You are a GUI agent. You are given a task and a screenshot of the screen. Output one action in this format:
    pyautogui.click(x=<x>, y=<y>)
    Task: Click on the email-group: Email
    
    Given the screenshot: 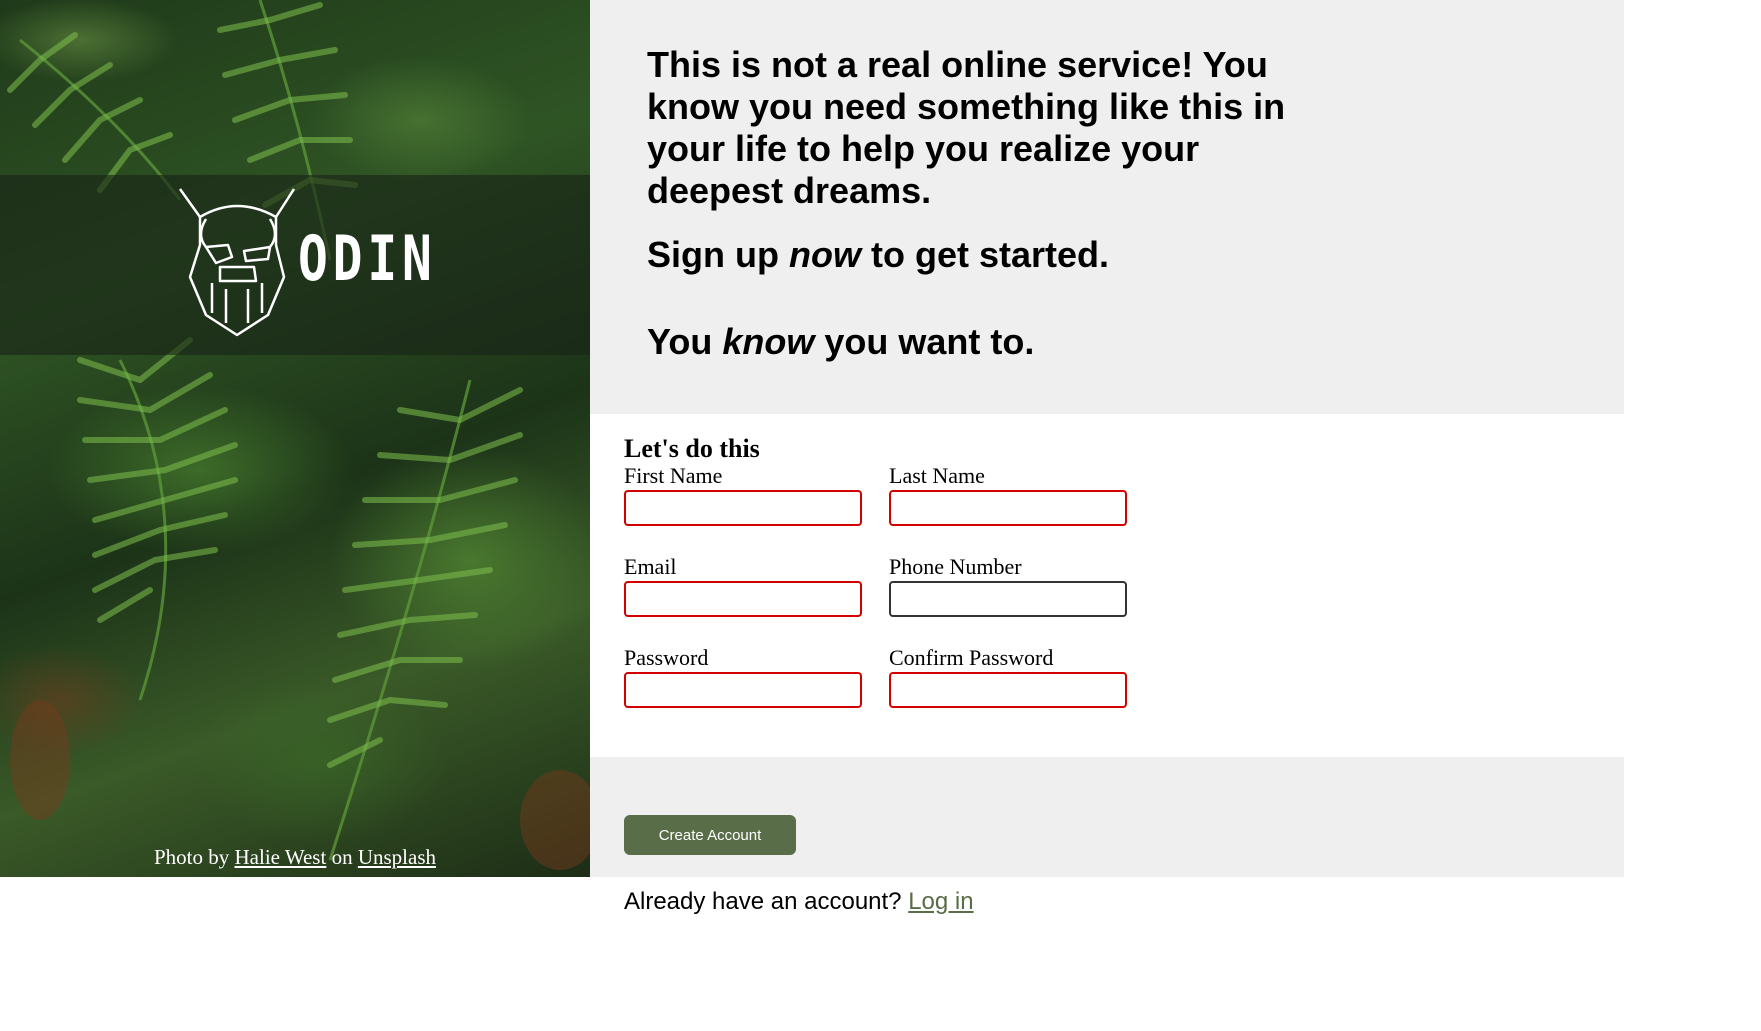 What is the action you would take?
    pyautogui.click(x=743, y=586)
    